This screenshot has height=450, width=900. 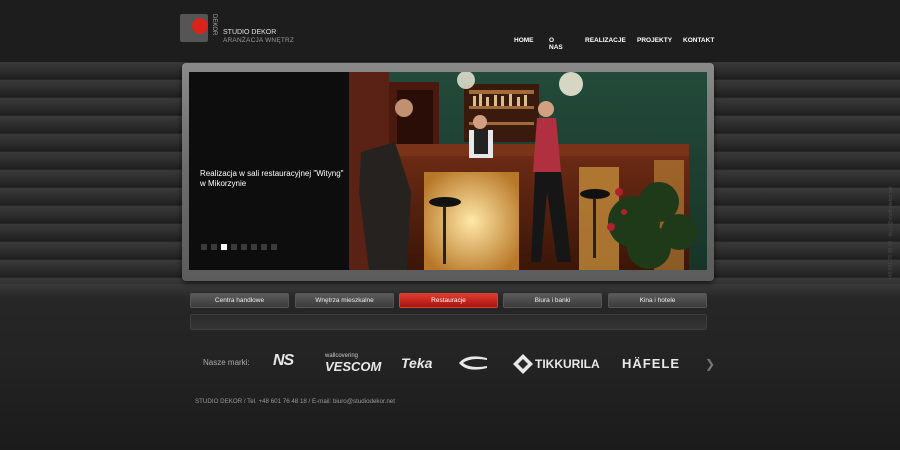 I want to click on tab-content-bar, so click(x=448, y=322).